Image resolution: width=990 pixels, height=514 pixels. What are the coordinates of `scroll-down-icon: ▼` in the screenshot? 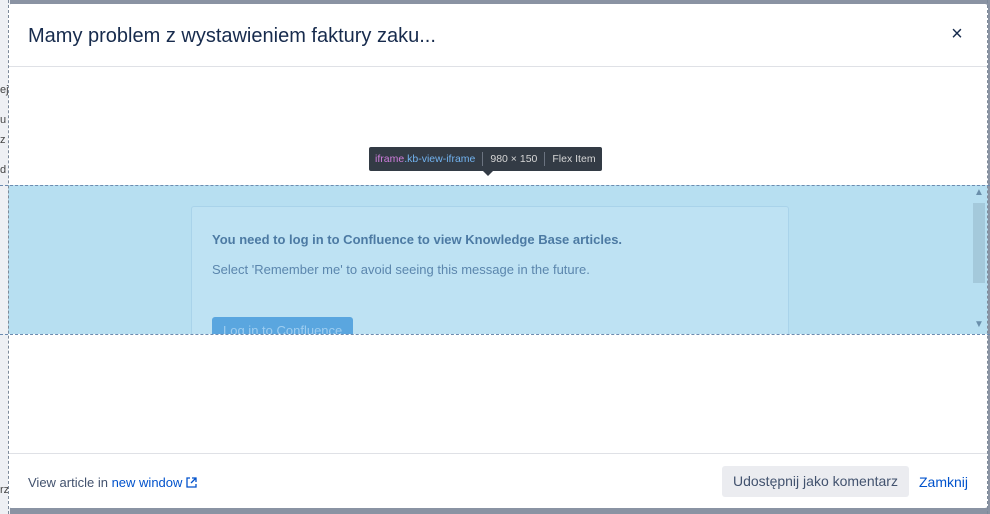 It's located at (979, 324).